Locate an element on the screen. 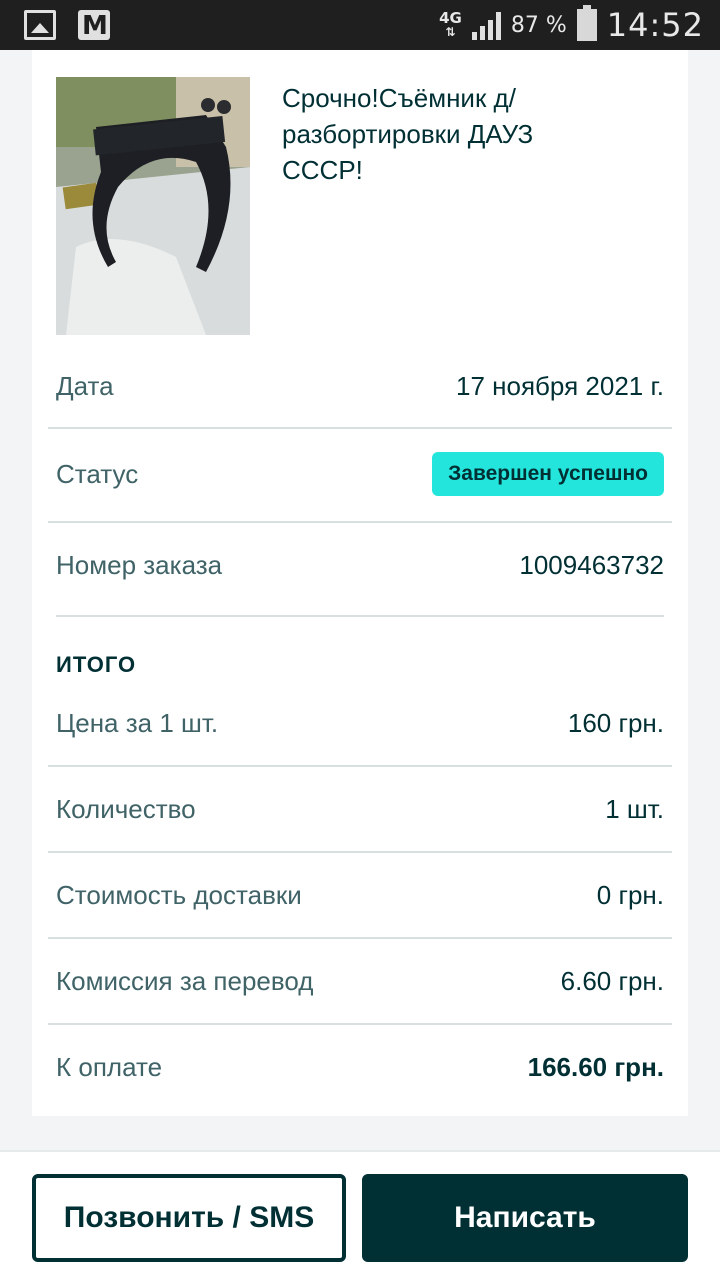 The image size is (720, 1280). order-number-row: Номер заказа 1009463732 is located at coordinates (360, 565).